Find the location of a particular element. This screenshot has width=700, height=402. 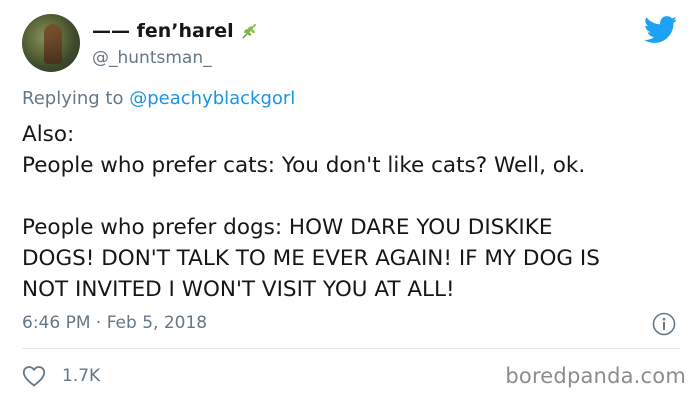

like-count: 1.7K is located at coordinates (81, 376).